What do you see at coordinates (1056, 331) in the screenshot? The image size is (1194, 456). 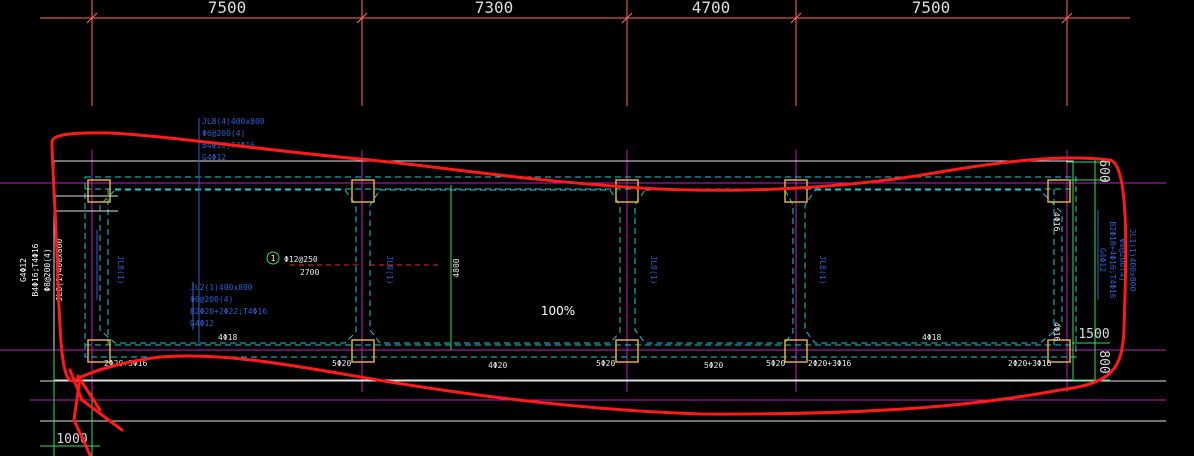 I see `rebar-corner-bottom: 4Φ16` at bounding box center [1056, 331].